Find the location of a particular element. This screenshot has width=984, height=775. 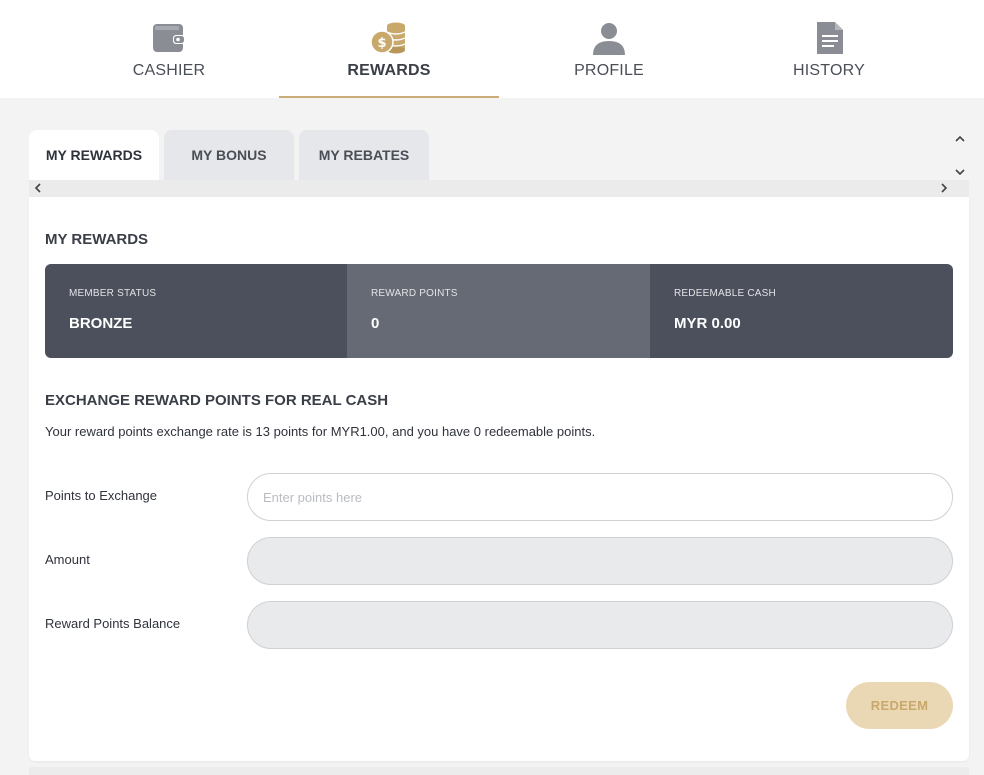

reward-points-stat: REWARD POINTS 0 is located at coordinates (498, 311).